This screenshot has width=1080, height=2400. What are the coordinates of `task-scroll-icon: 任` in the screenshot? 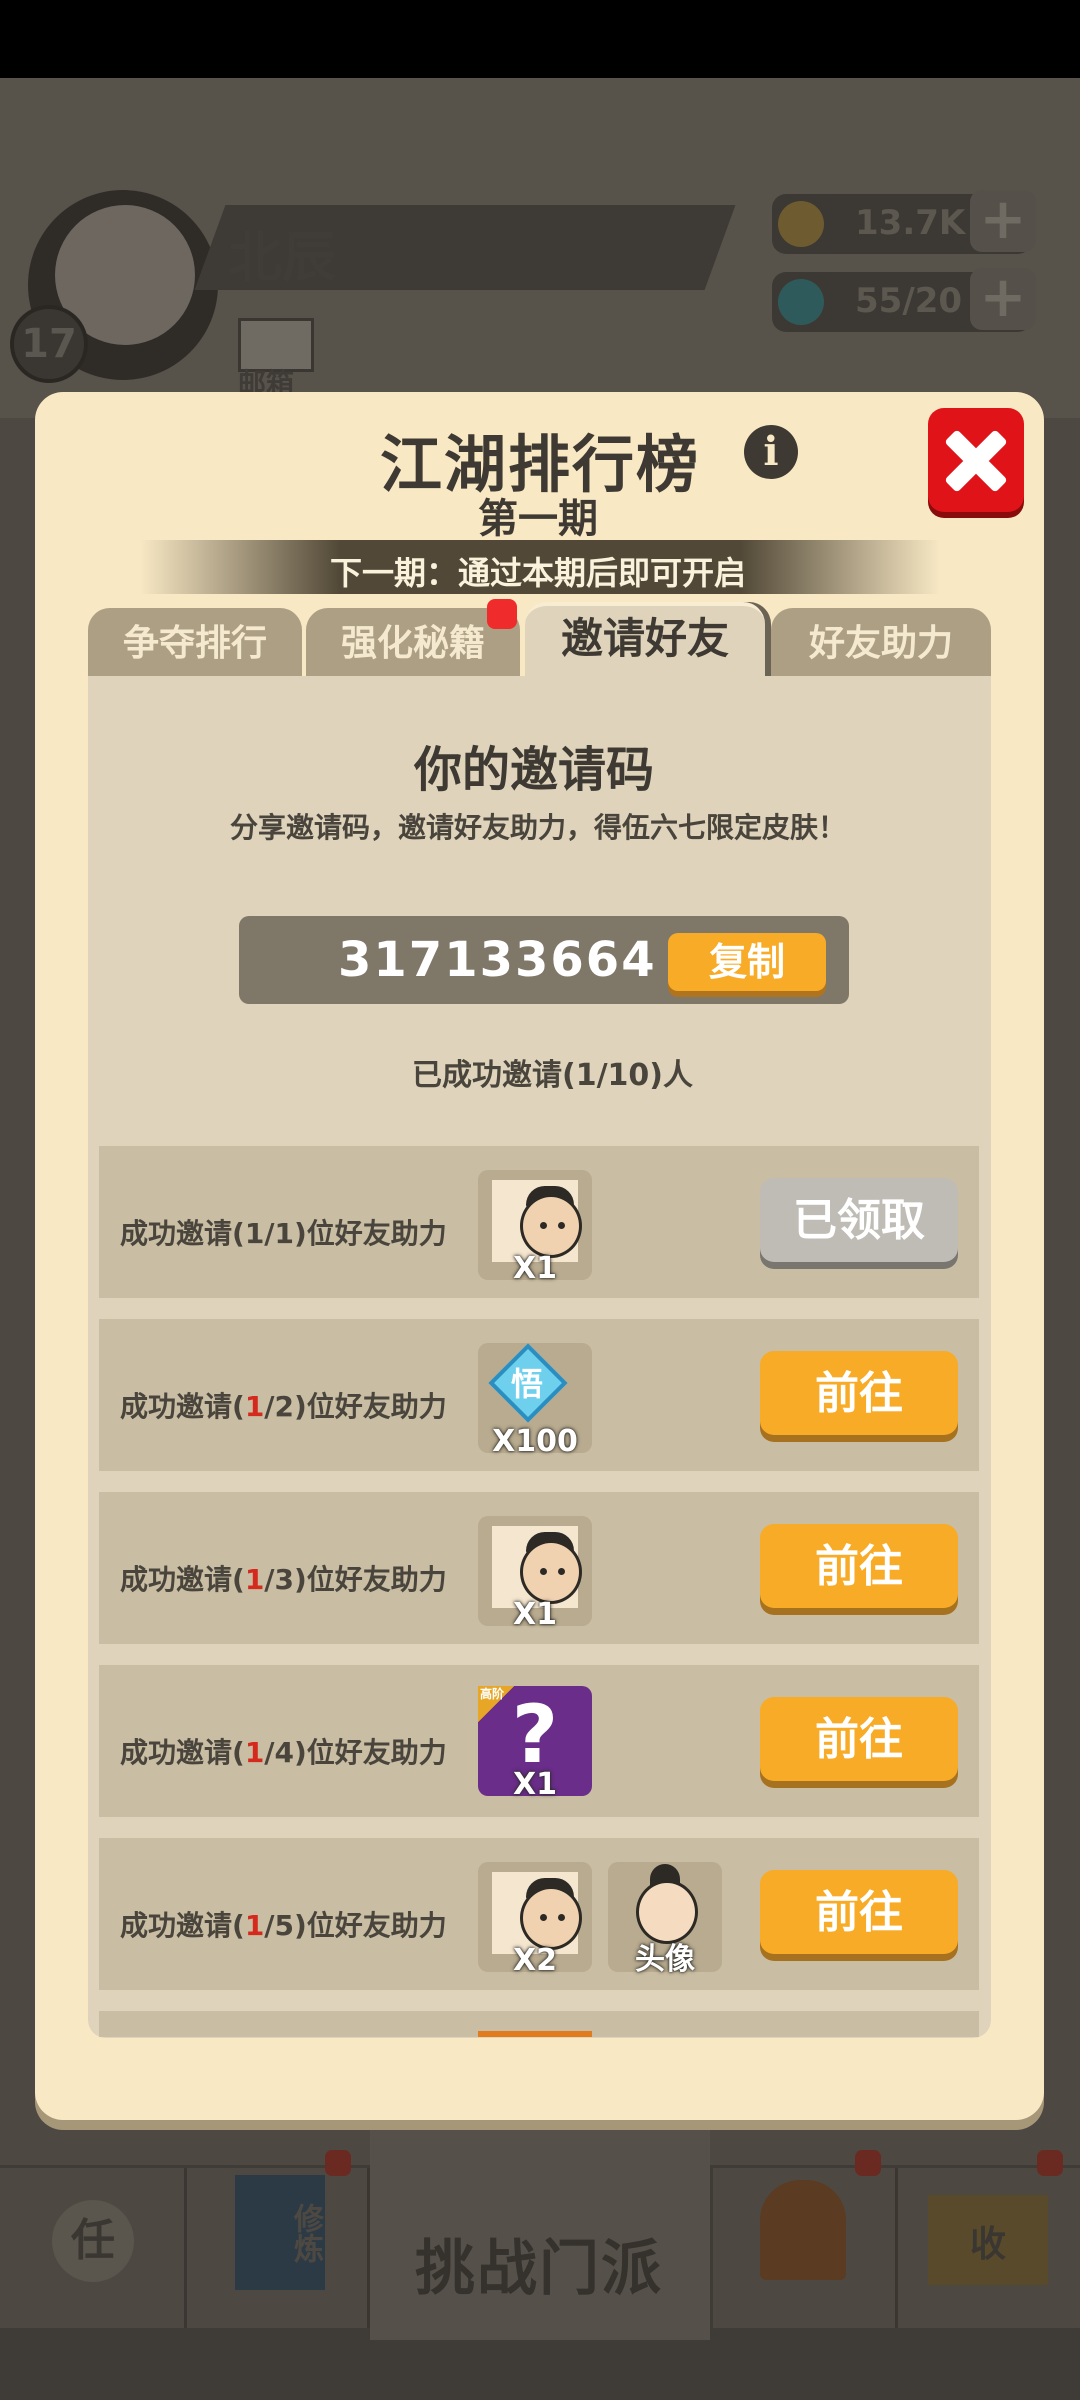 It's located at (93, 2241).